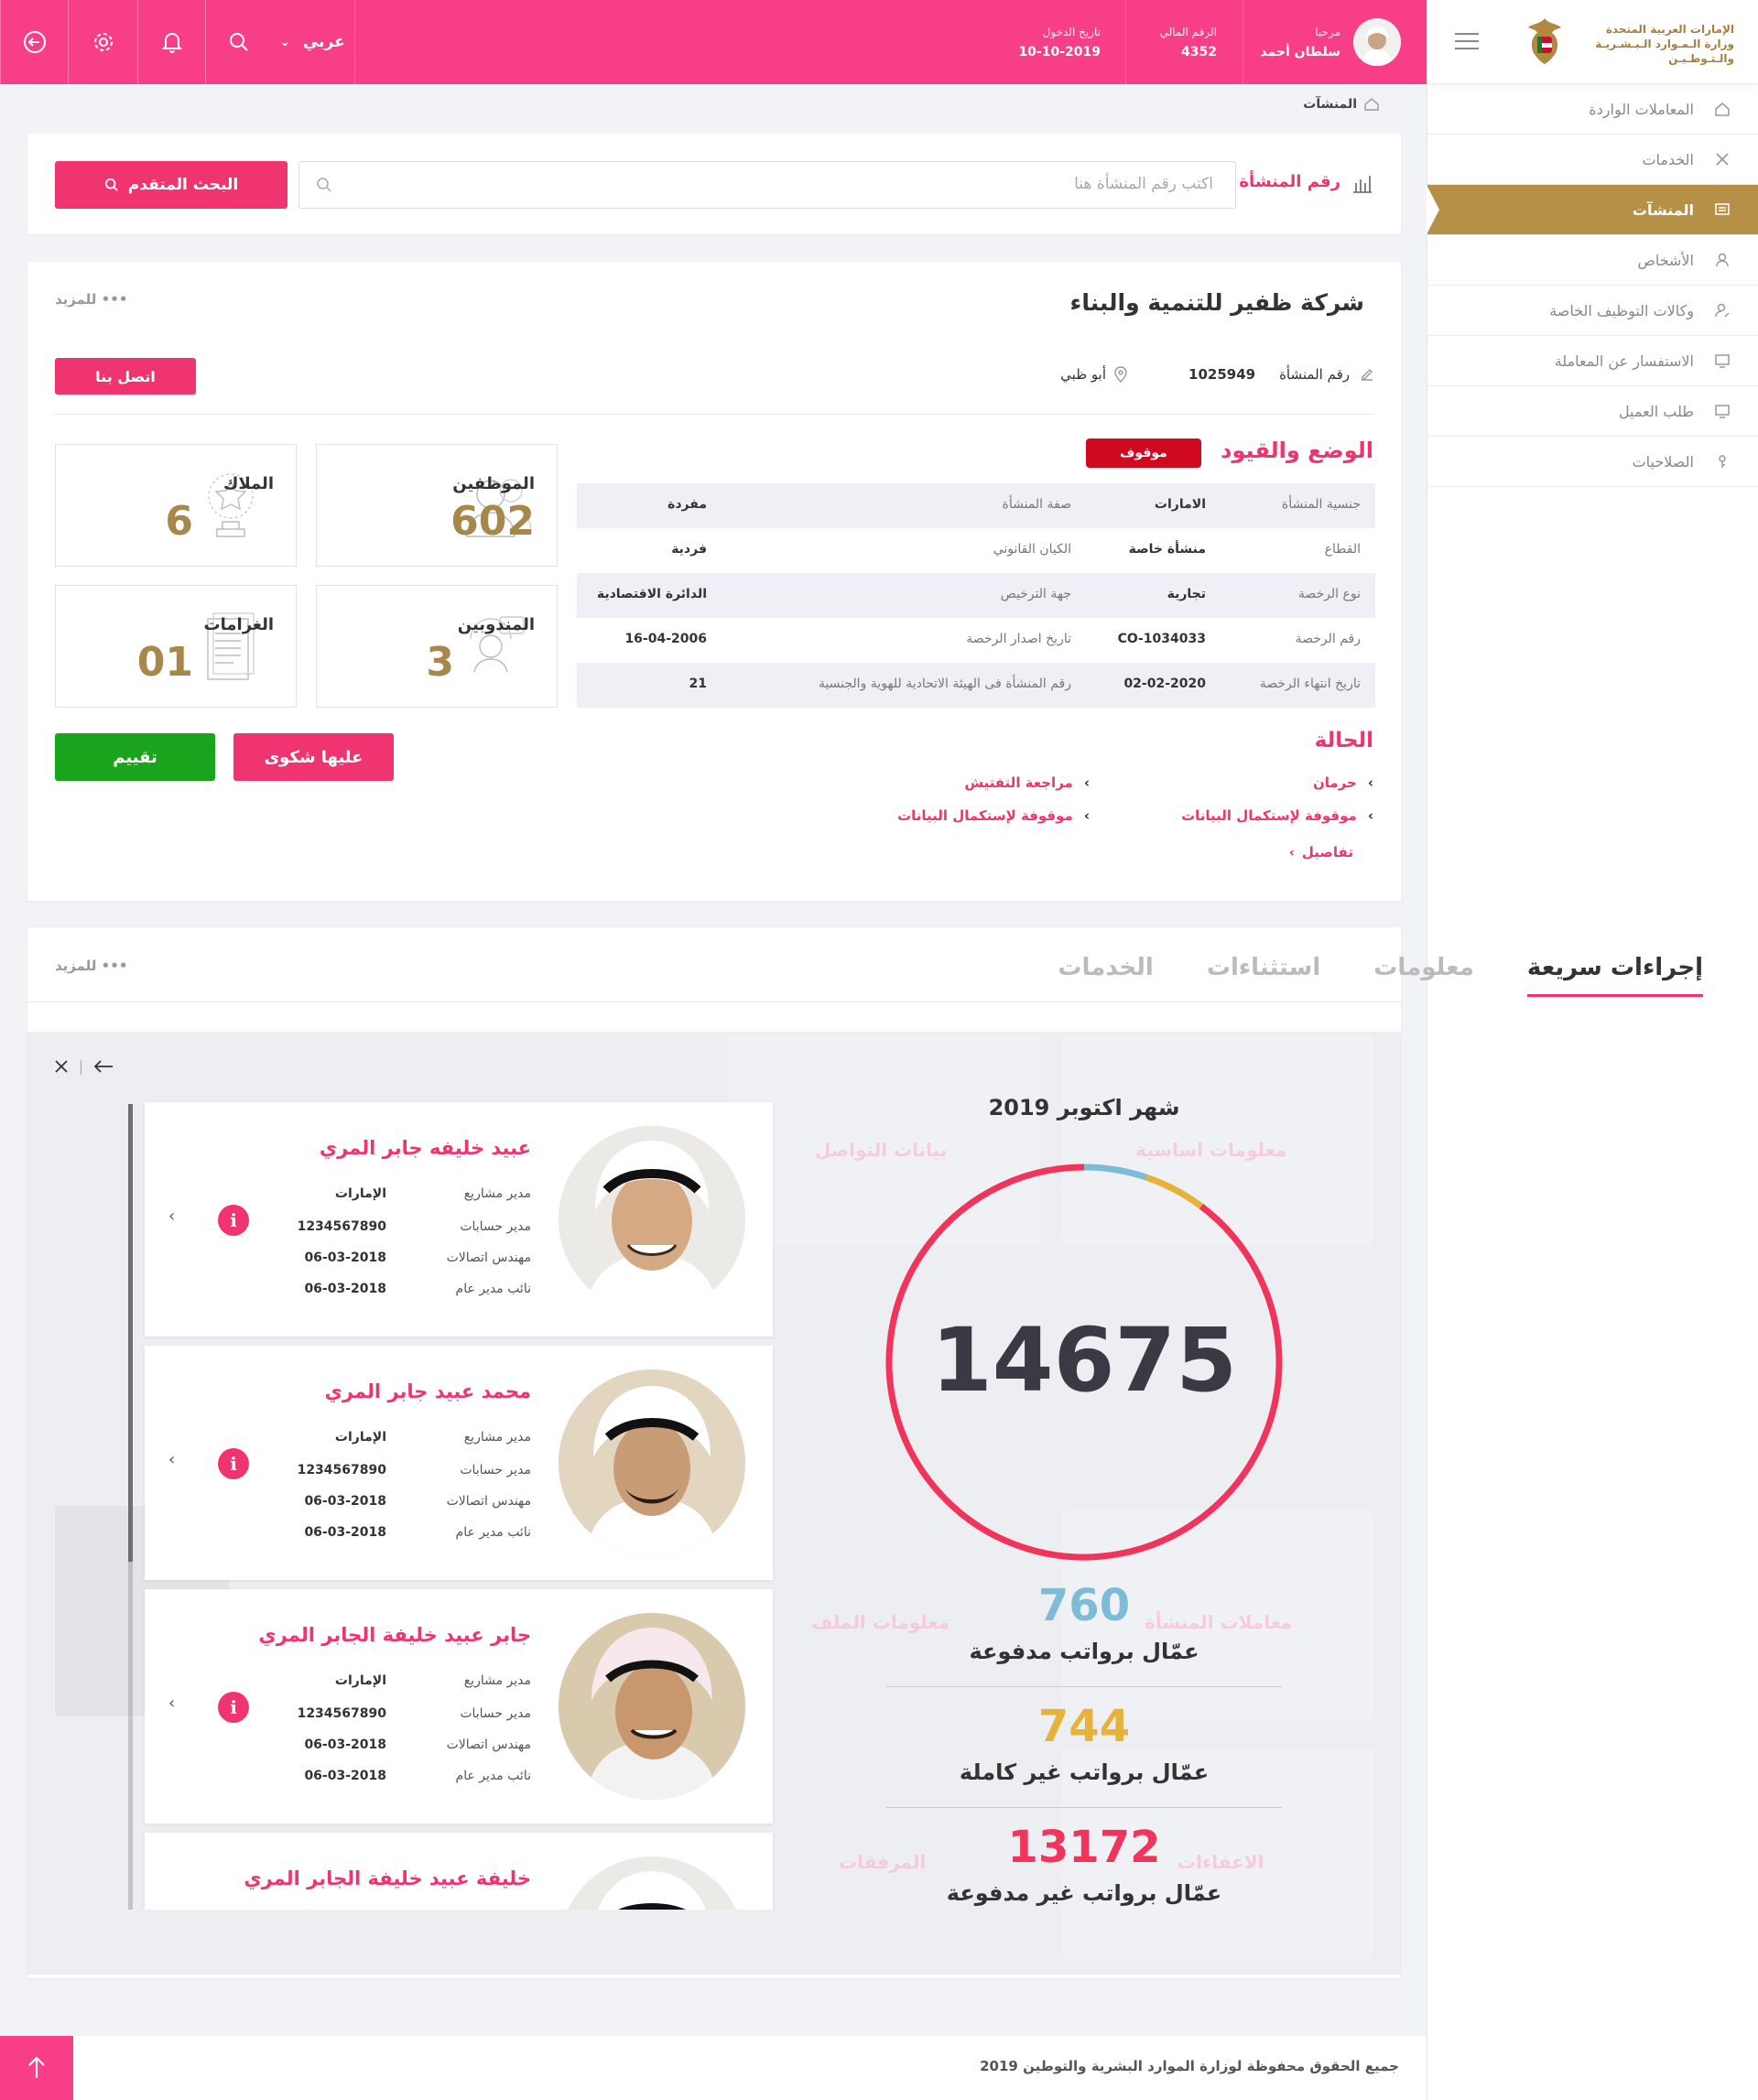 The width and height of the screenshot is (1758, 2100). I want to click on person-photo, so click(652, 1220).